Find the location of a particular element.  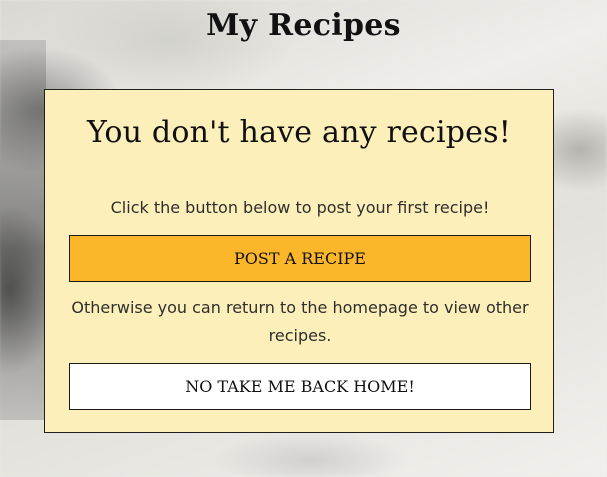

background-shadow is located at coordinates (23, 230).